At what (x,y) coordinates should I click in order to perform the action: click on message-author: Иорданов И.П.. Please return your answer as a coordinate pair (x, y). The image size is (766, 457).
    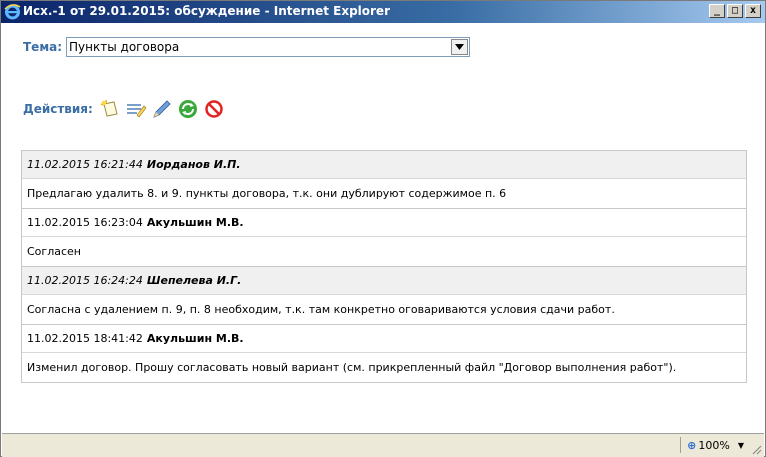
    Looking at the image, I should click on (193, 164).